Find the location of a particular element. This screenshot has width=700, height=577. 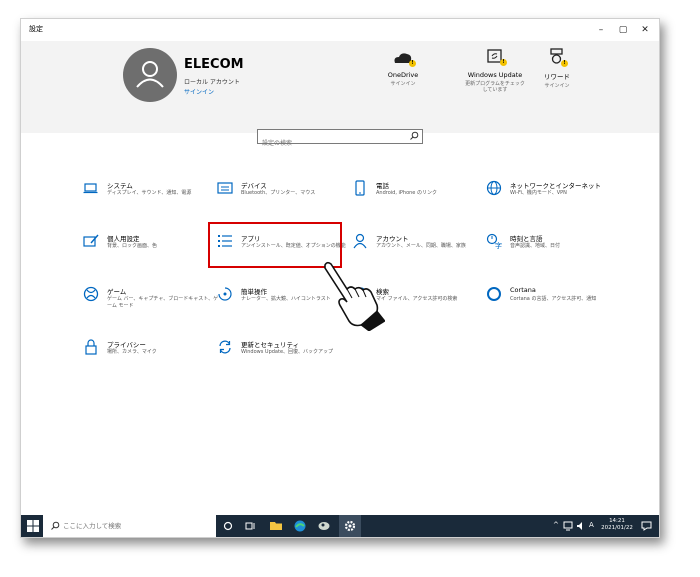

category-desc: 背景、ロック画面、色 is located at coordinates (132, 246).